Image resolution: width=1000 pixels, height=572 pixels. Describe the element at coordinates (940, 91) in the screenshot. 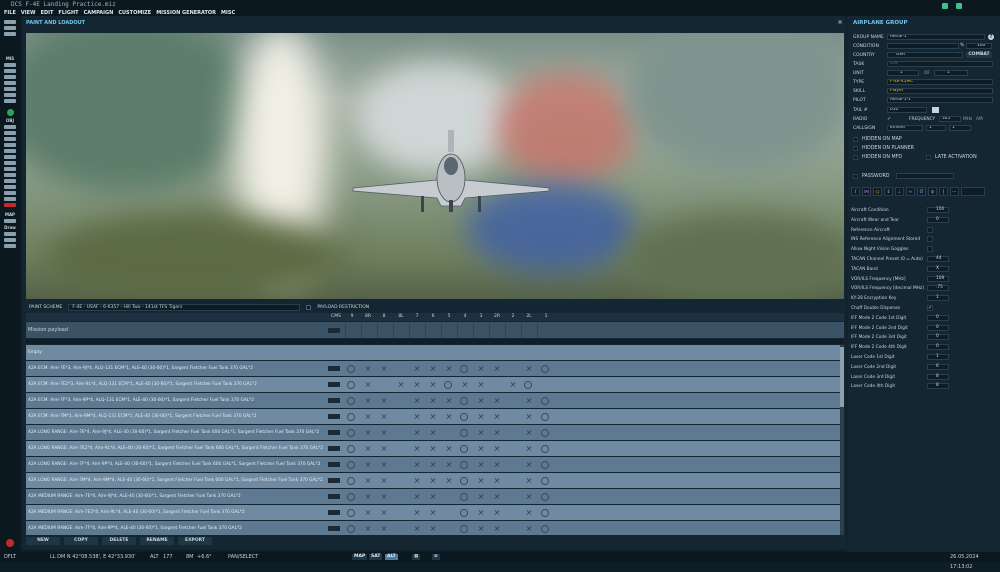

I see `skill-select: Player` at that location.